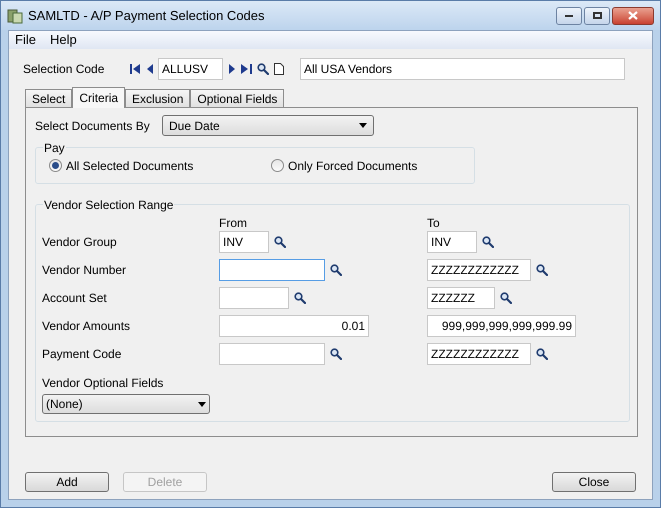  Describe the element at coordinates (146, 15) in the screenshot. I see `window-title: SAMLTD - A/P Payment Selection Codes` at that location.